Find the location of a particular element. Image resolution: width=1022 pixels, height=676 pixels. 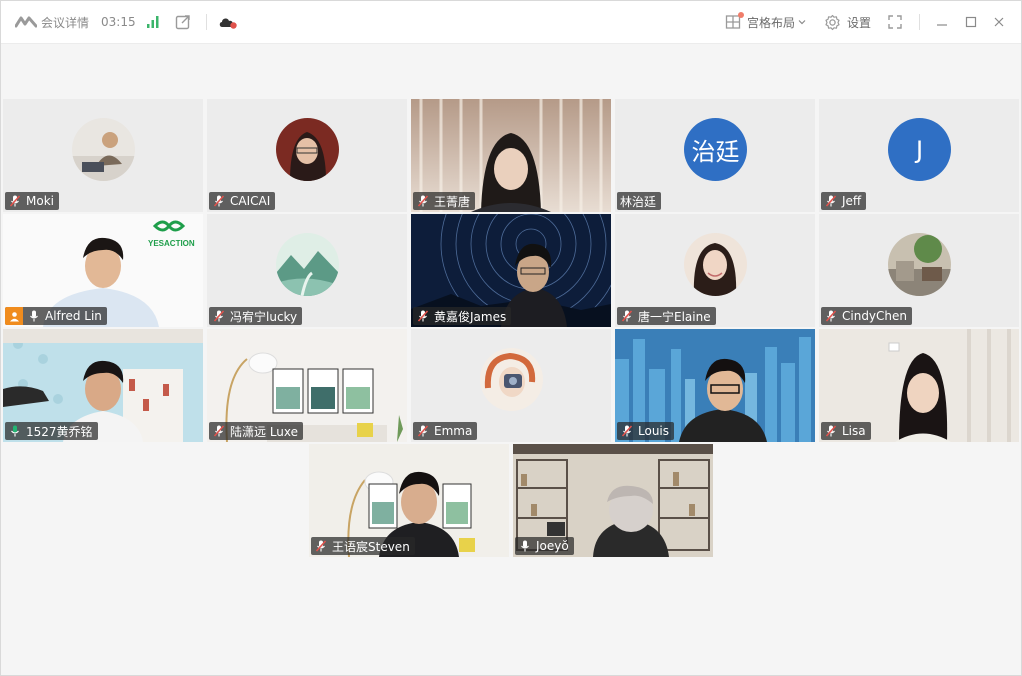

participant-name: Lisa is located at coordinates (854, 431).